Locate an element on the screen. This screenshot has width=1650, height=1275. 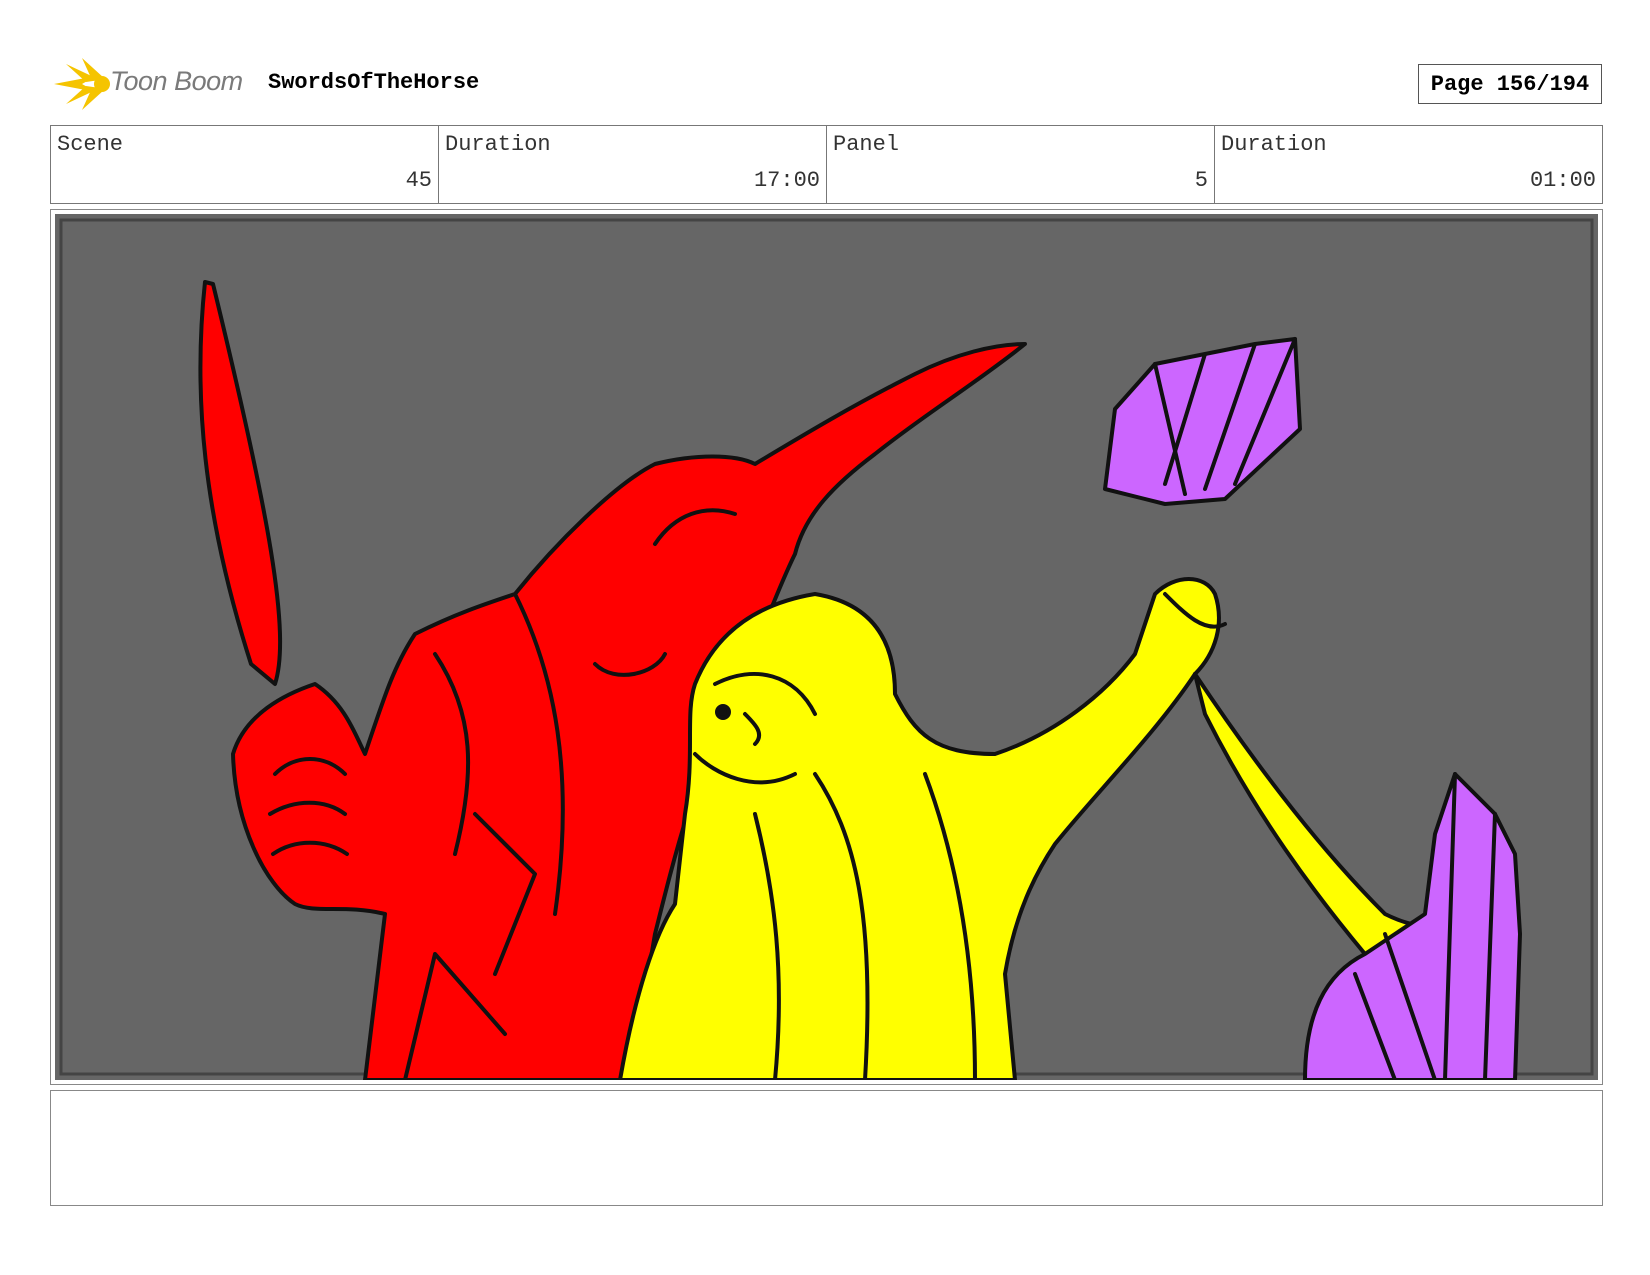
panel-duration-label: Duration is located at coordinates (1274, 144).